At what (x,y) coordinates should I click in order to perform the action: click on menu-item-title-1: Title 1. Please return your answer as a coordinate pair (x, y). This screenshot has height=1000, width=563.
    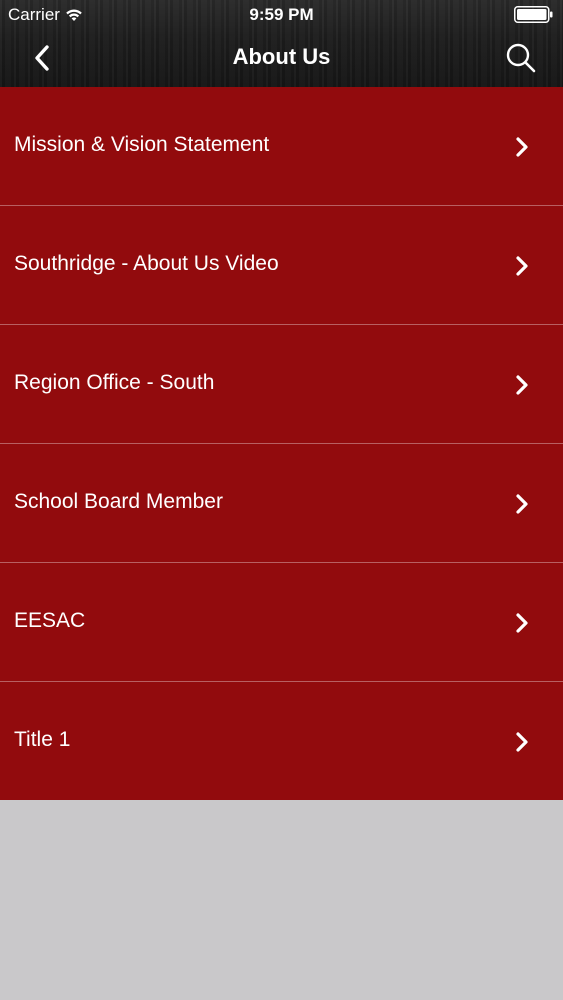
    Looking at the image, I should click on (281, 741).